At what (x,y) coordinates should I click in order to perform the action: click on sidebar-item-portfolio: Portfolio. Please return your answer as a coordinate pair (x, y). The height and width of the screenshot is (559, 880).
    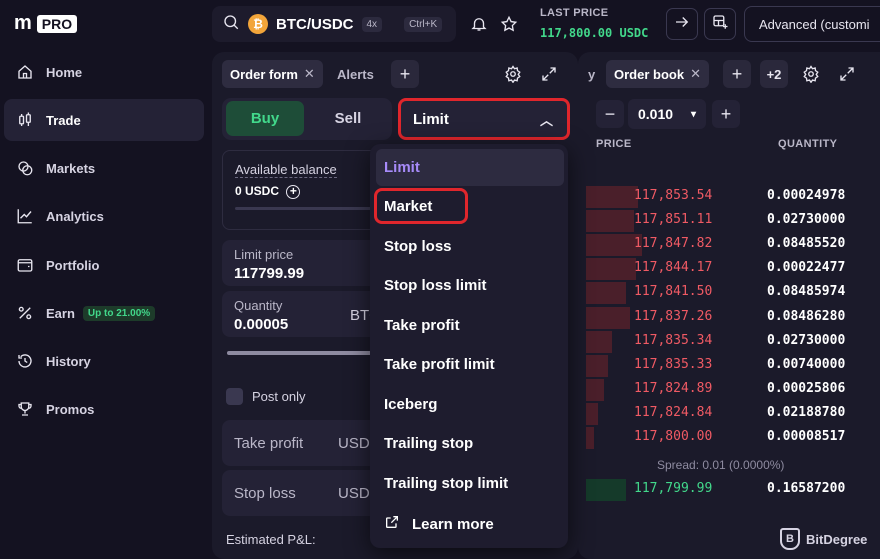
    Looking at the image, I should click on (104, 265).